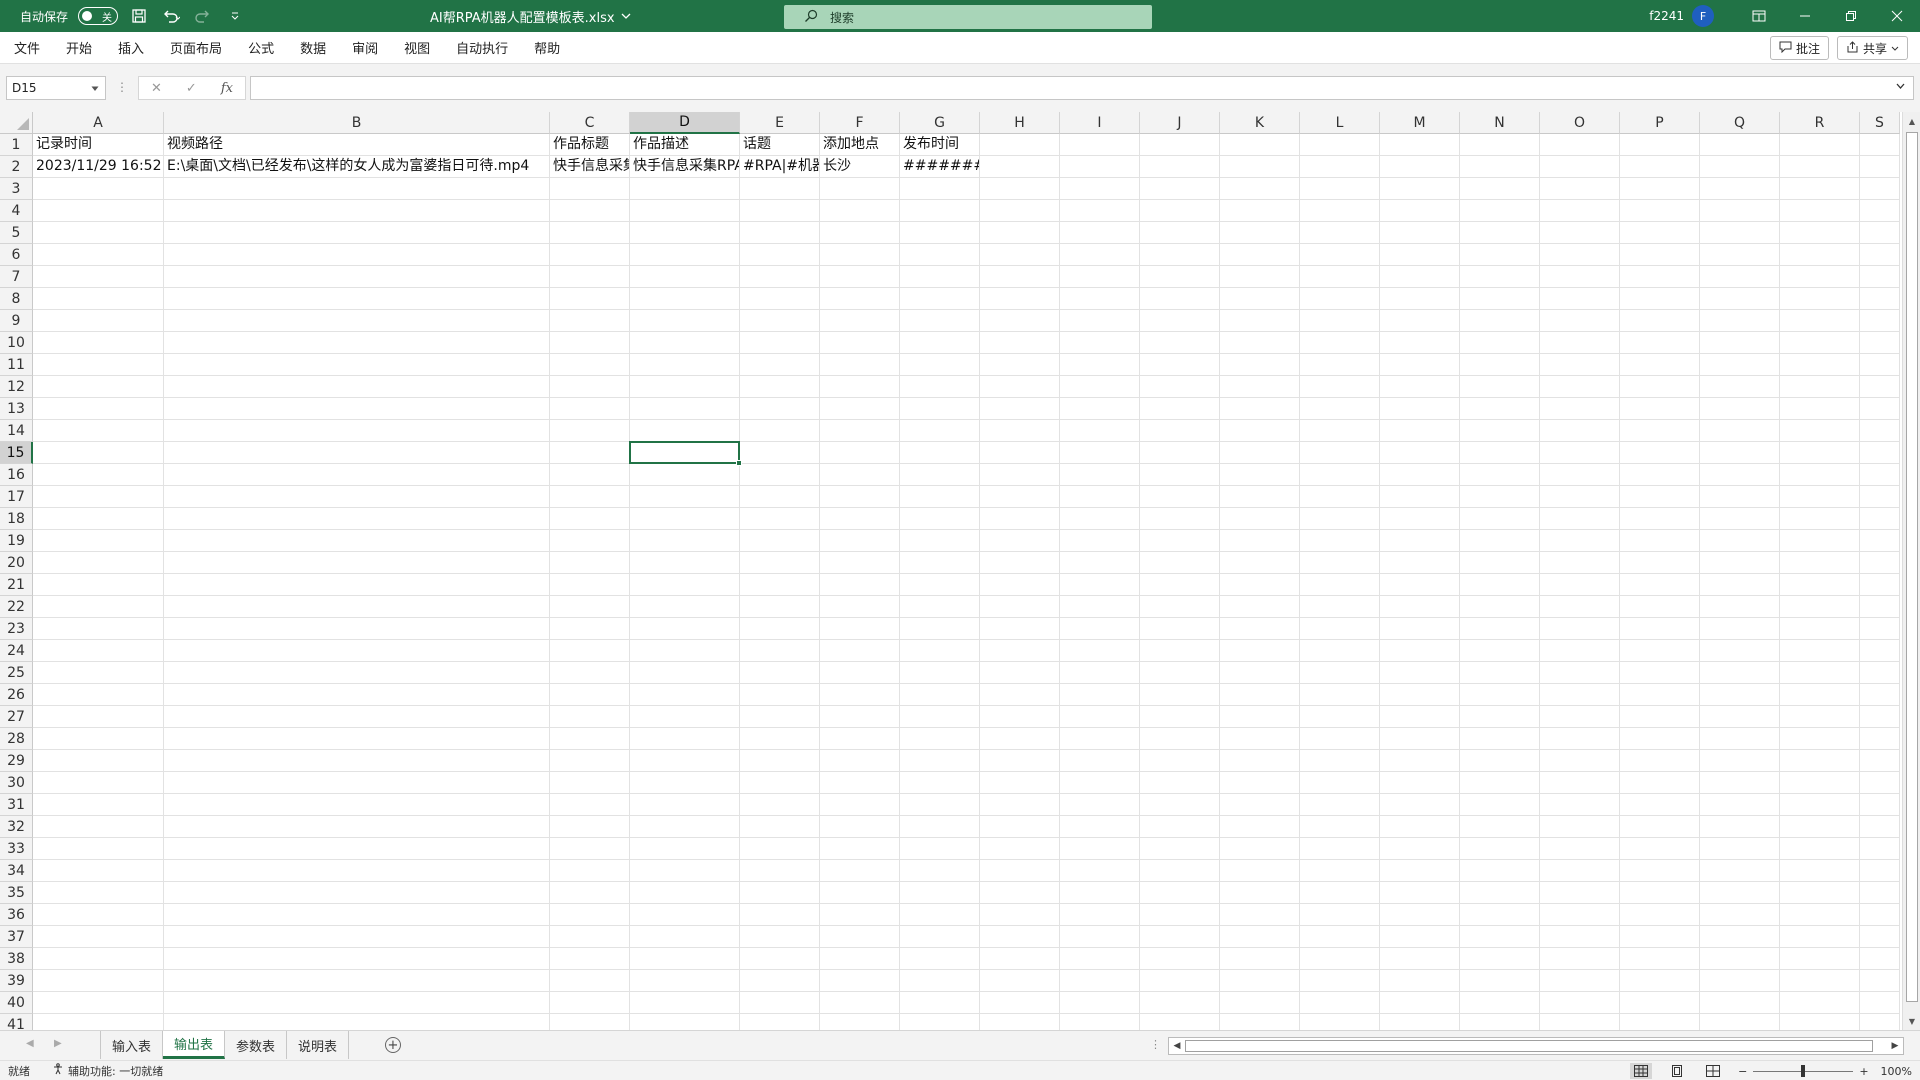  I want to click on cell-c24, so click(590, 651).